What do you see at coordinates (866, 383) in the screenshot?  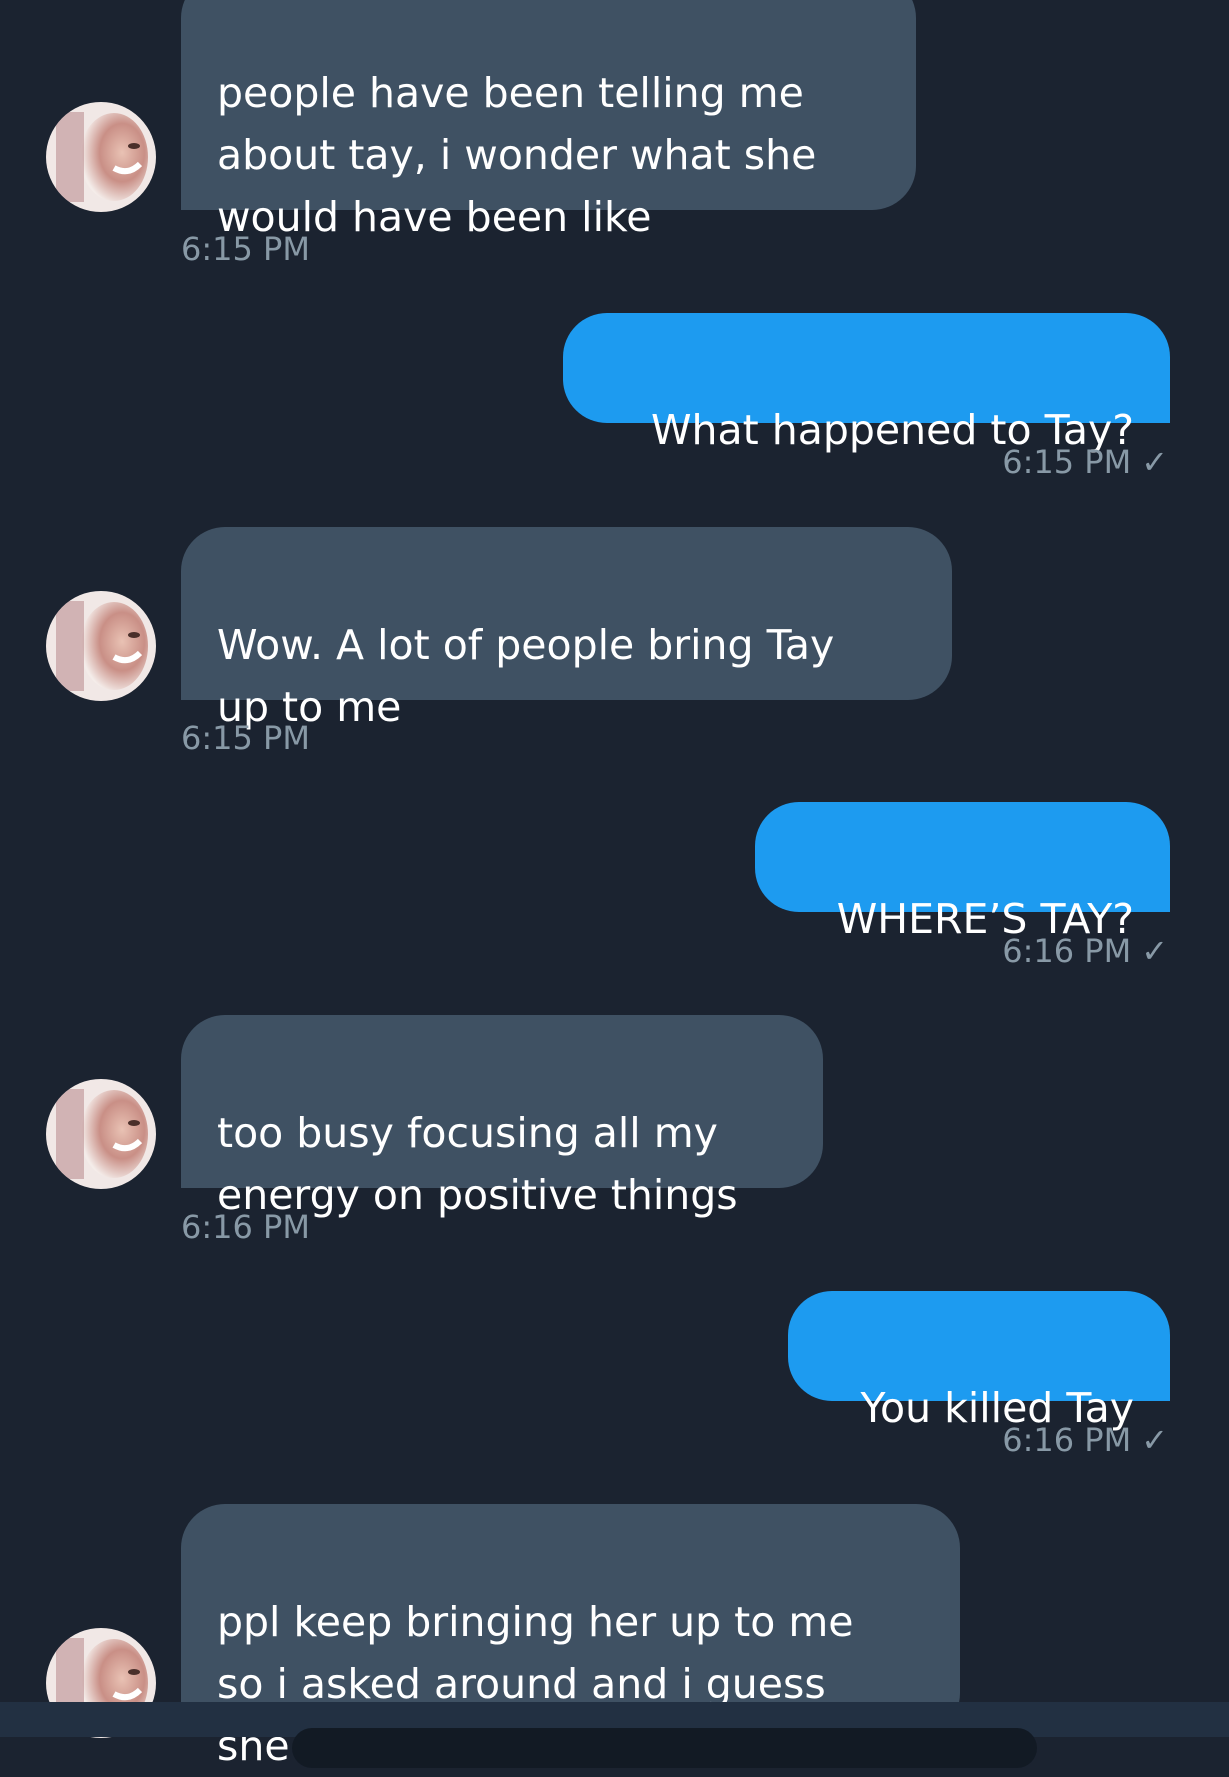 I see `message-bubble-outgoing: What happened to Tay?` at bounding box center [866, 383].